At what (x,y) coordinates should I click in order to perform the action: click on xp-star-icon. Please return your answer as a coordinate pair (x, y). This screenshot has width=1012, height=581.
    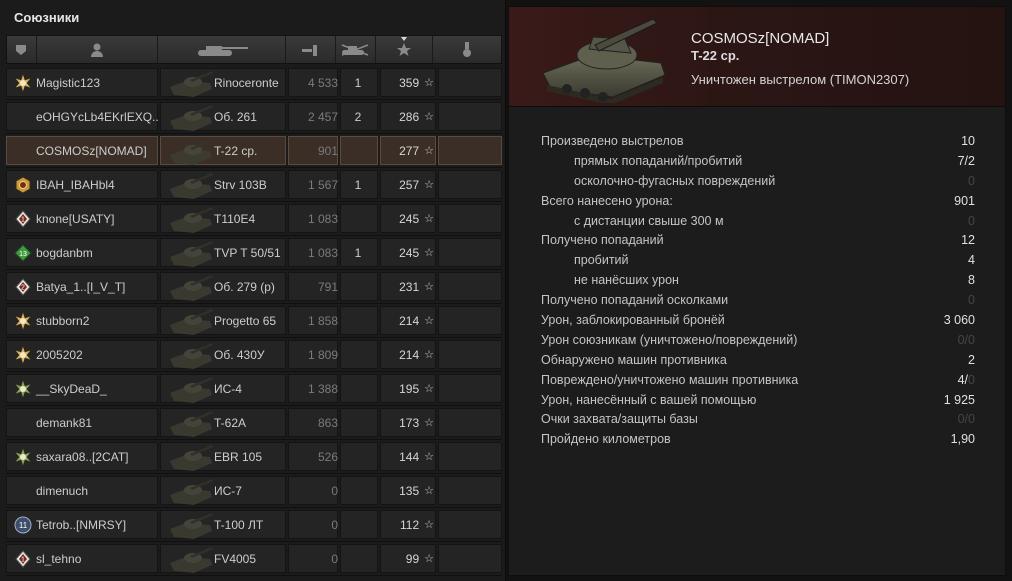
    Looking at the image, I should click on (405, 49).